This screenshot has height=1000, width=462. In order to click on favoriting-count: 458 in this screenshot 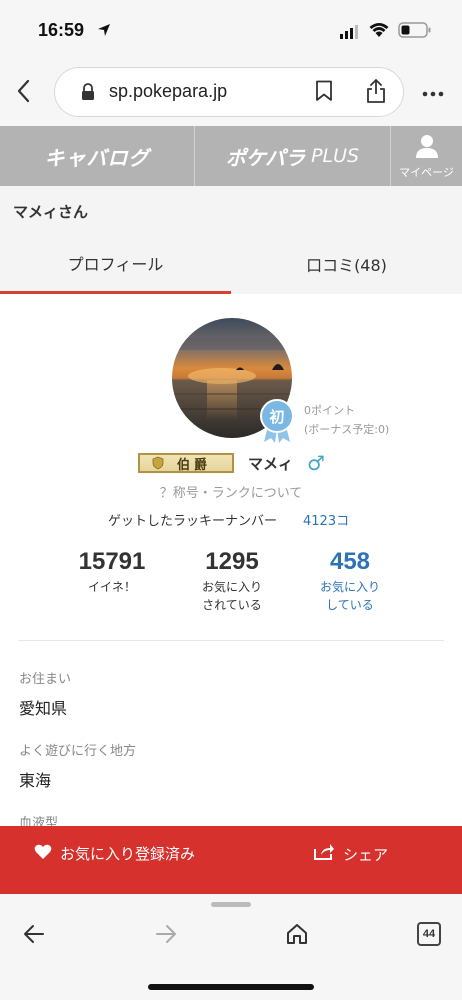, I will do `click(350, 562)`.